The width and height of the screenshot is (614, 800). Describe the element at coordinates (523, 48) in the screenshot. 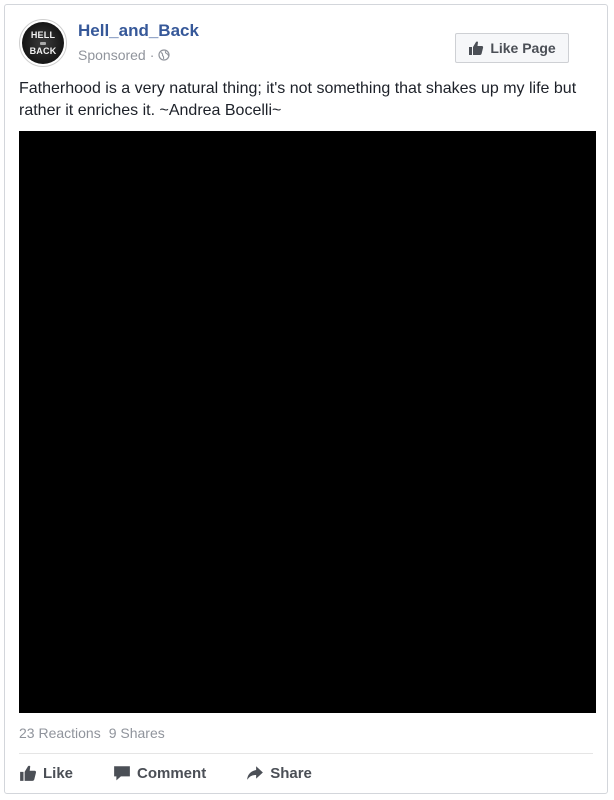

I see `like-page-label: Like Page` at that location.